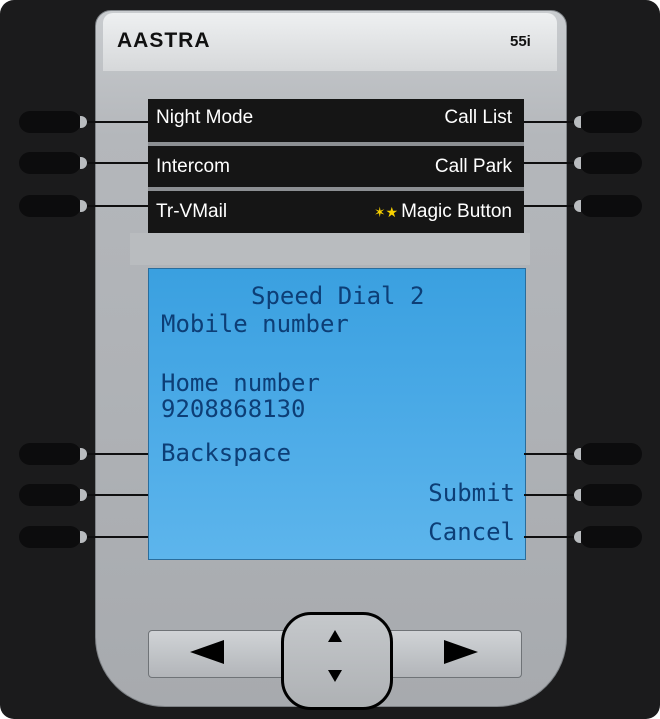 This screenshot has width=660, height=719. I want to click on model-label: 55i, so click(520, 41).